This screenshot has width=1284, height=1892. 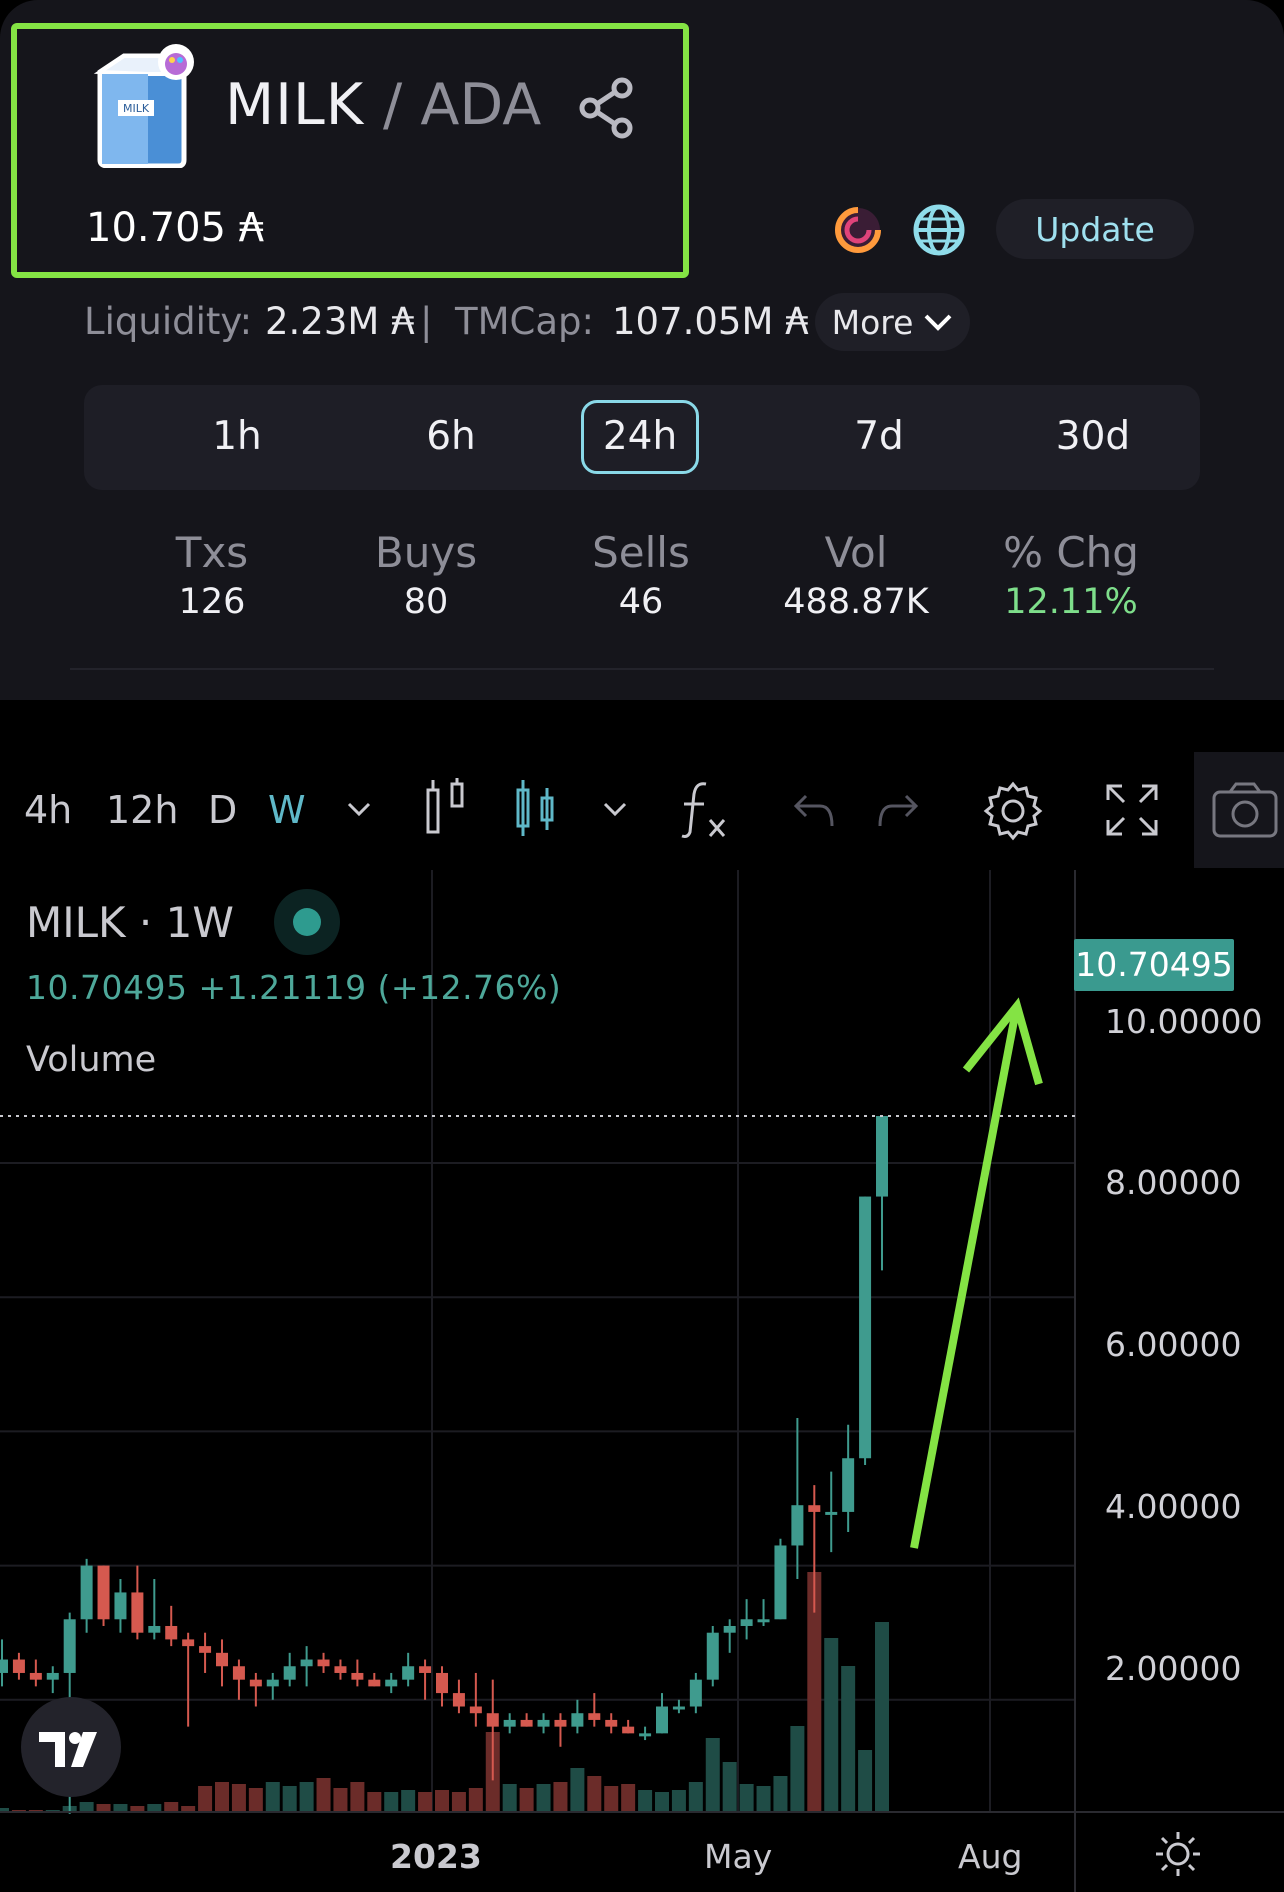 I want to click on settings-gear-icon, so click(x=1013, y=813).